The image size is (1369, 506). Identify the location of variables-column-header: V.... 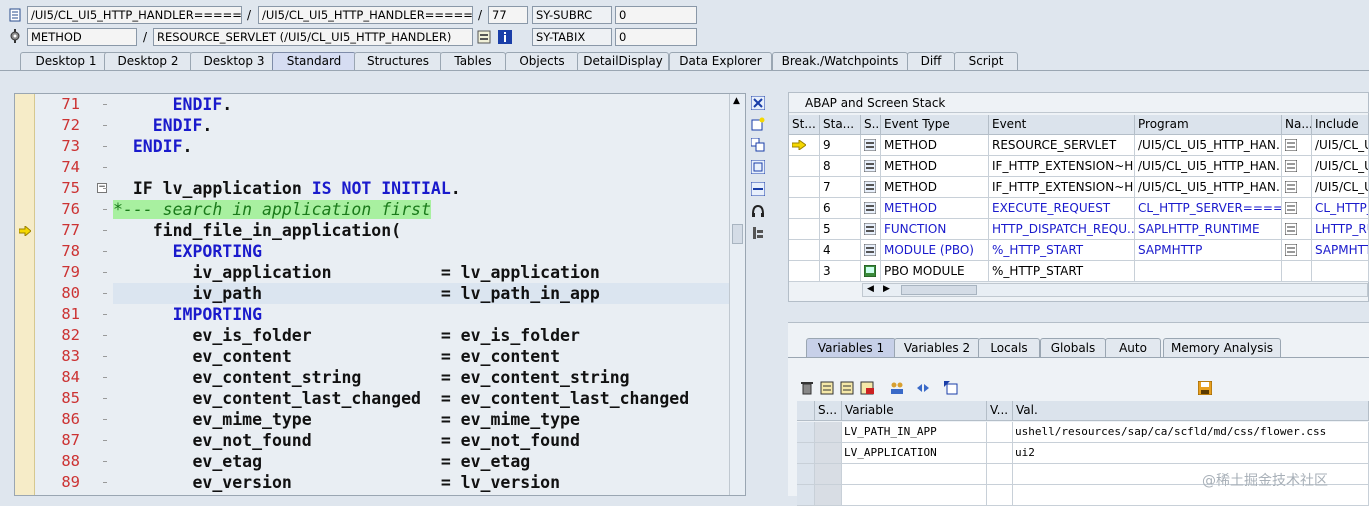
(1000, 411).